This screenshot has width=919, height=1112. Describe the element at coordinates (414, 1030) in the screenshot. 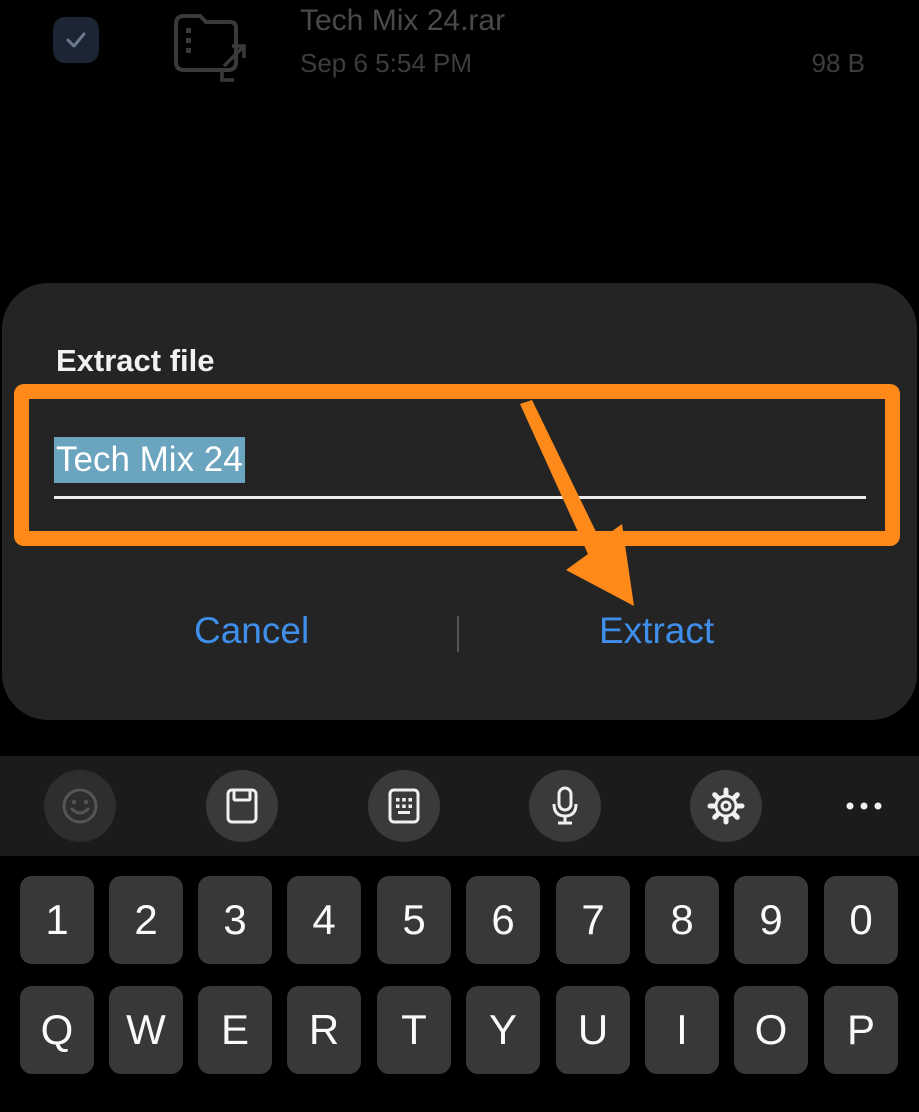

I see `key-t: T` at that location.